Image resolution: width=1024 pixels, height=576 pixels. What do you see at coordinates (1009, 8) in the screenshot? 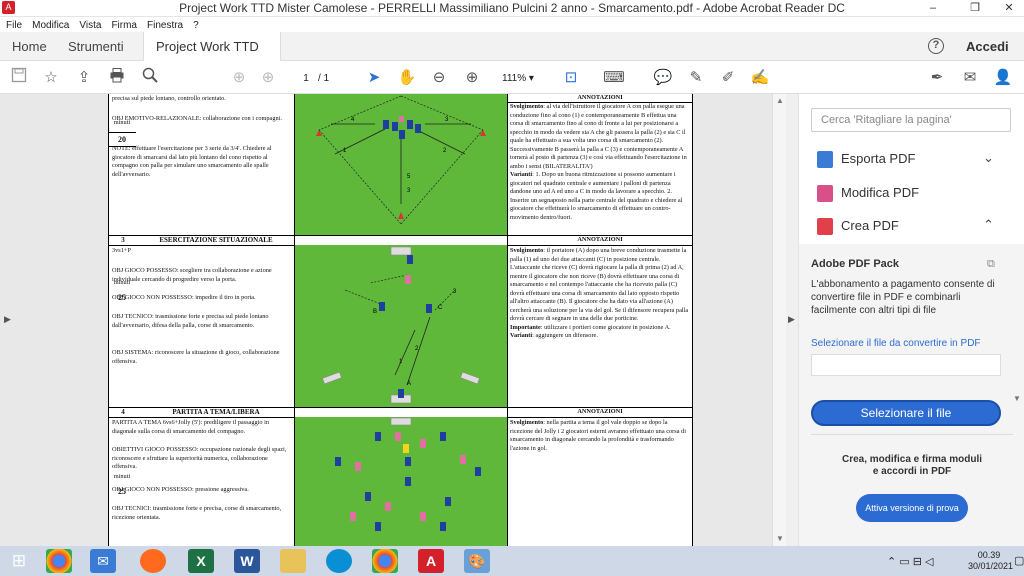
I see `close-window-button: ✕` at bounding box center [1009, 8].